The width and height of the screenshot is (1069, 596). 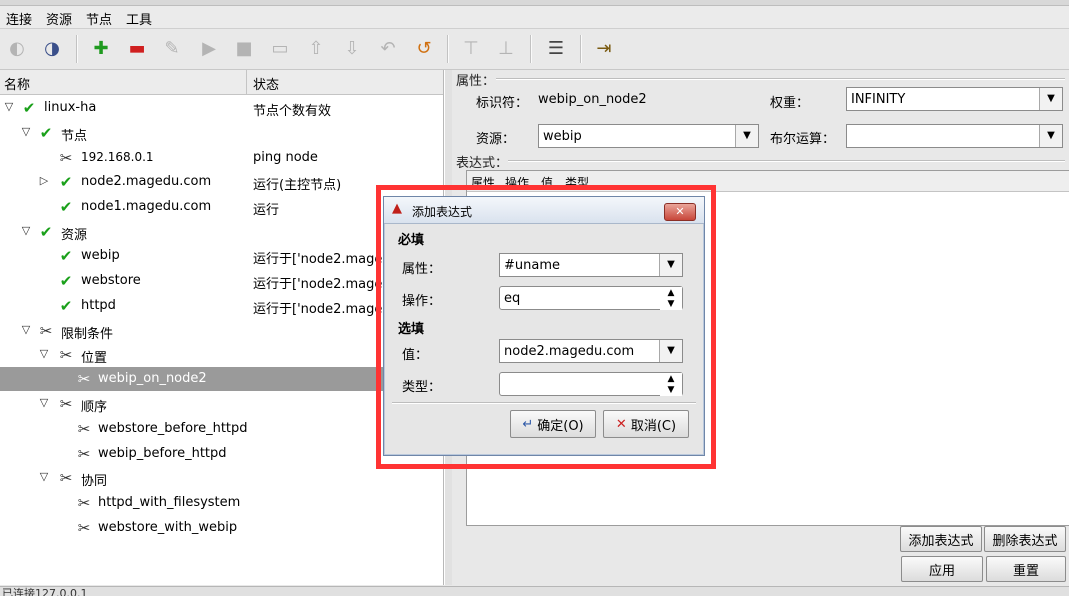 What do you see at coordinates (59, 18) in the screenshot?
I see `menu-resource: 资源` at bounding box center [59, 18].